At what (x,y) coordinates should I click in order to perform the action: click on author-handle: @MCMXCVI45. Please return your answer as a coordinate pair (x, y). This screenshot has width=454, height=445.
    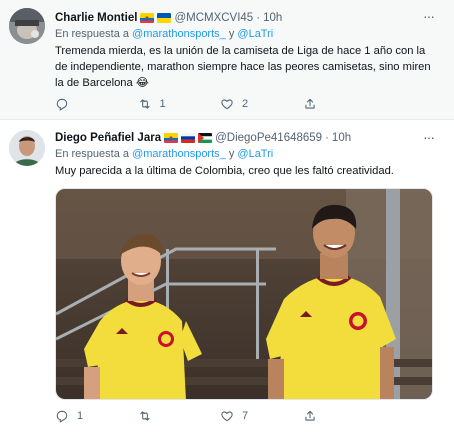
    Looking at the image, I should click on (213, 18).